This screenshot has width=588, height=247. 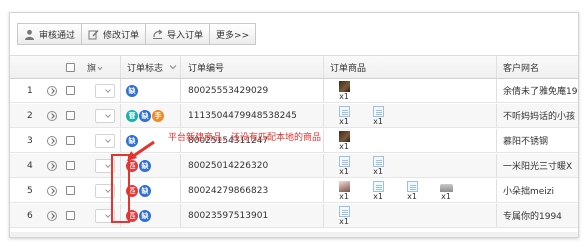 What do you see at coordinates (185, 35) in the screenshot?
I see `import-order-label: 导入订单` at bounding box center [185, 35].